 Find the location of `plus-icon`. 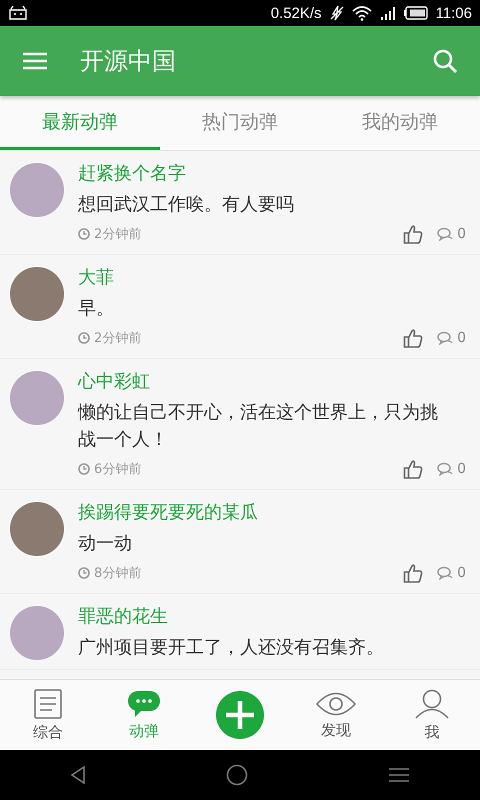

plus-icon is located at coordinates (240, 715).